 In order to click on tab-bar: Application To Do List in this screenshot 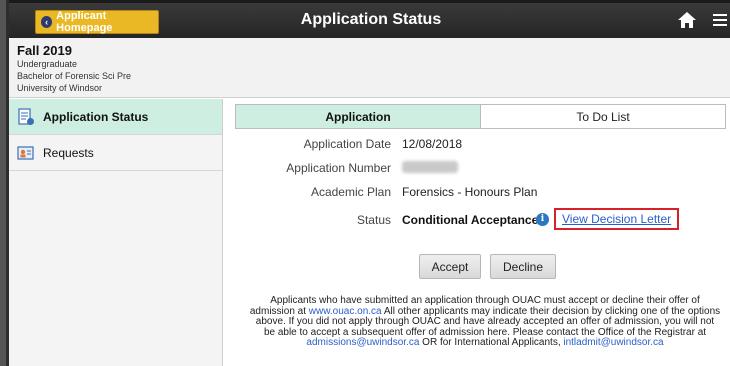, I will do `click(480, 116)`.